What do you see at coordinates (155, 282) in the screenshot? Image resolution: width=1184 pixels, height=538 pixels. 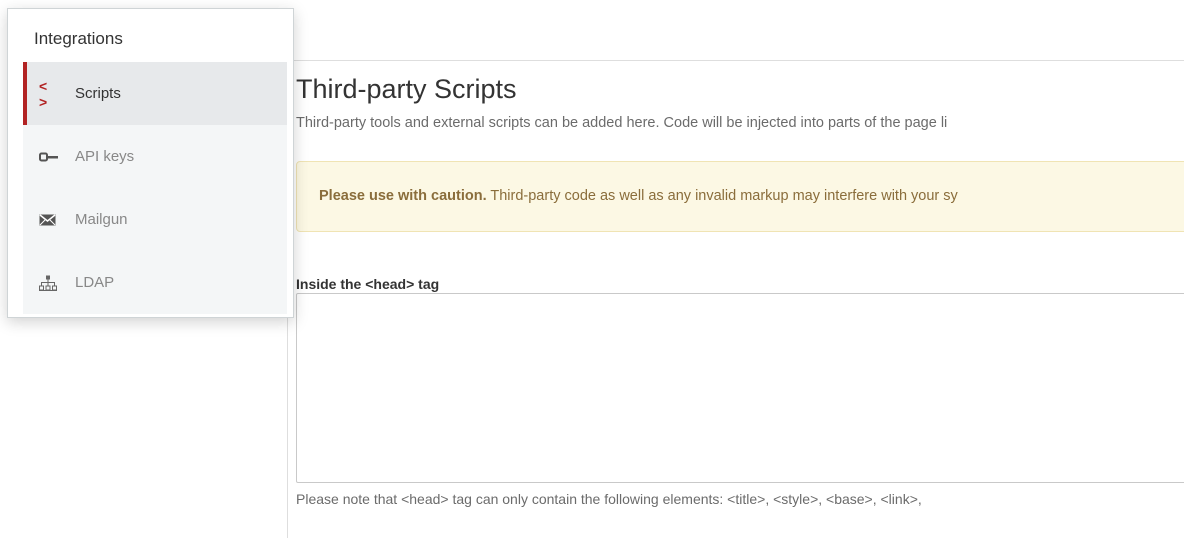 I see `sidebar-item-ldap: LDAP` at bounding box center [155, 282].